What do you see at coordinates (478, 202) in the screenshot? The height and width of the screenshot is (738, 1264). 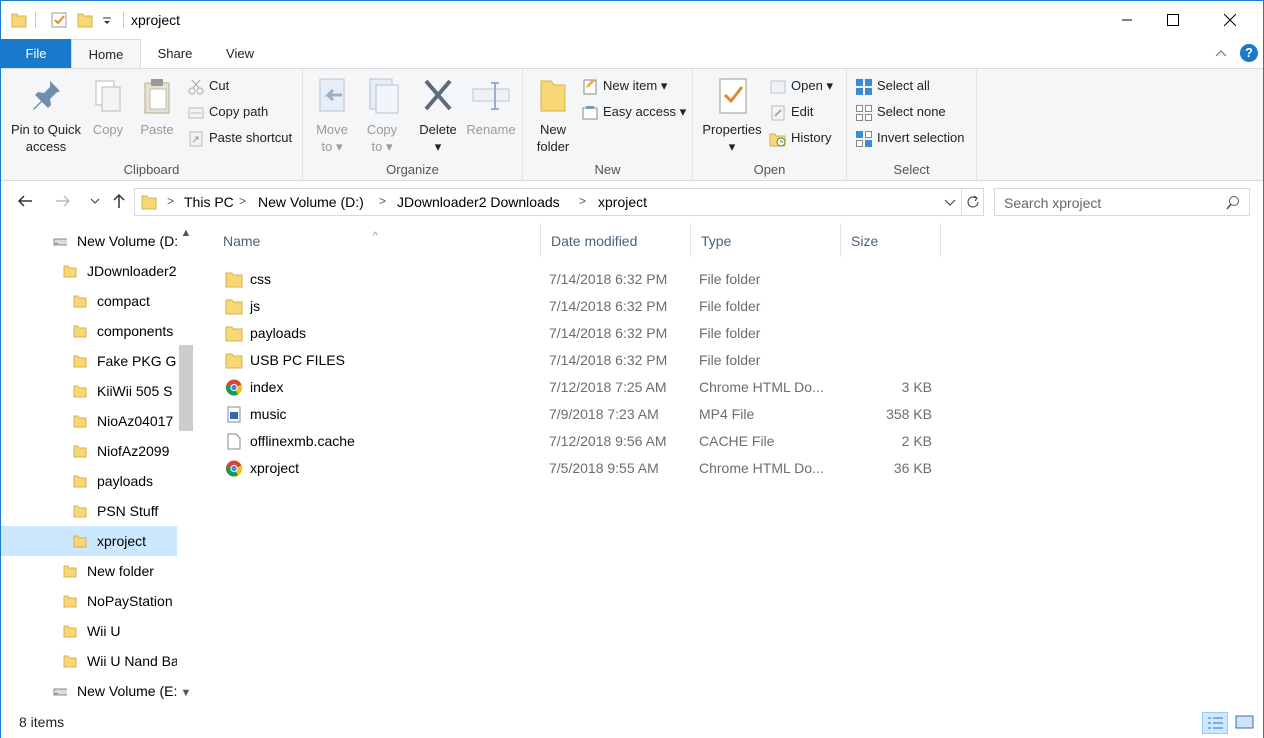 I see `breadcrumb-jdownloader2: JDownloader2 Downloads` at bounding box center [478, 202].